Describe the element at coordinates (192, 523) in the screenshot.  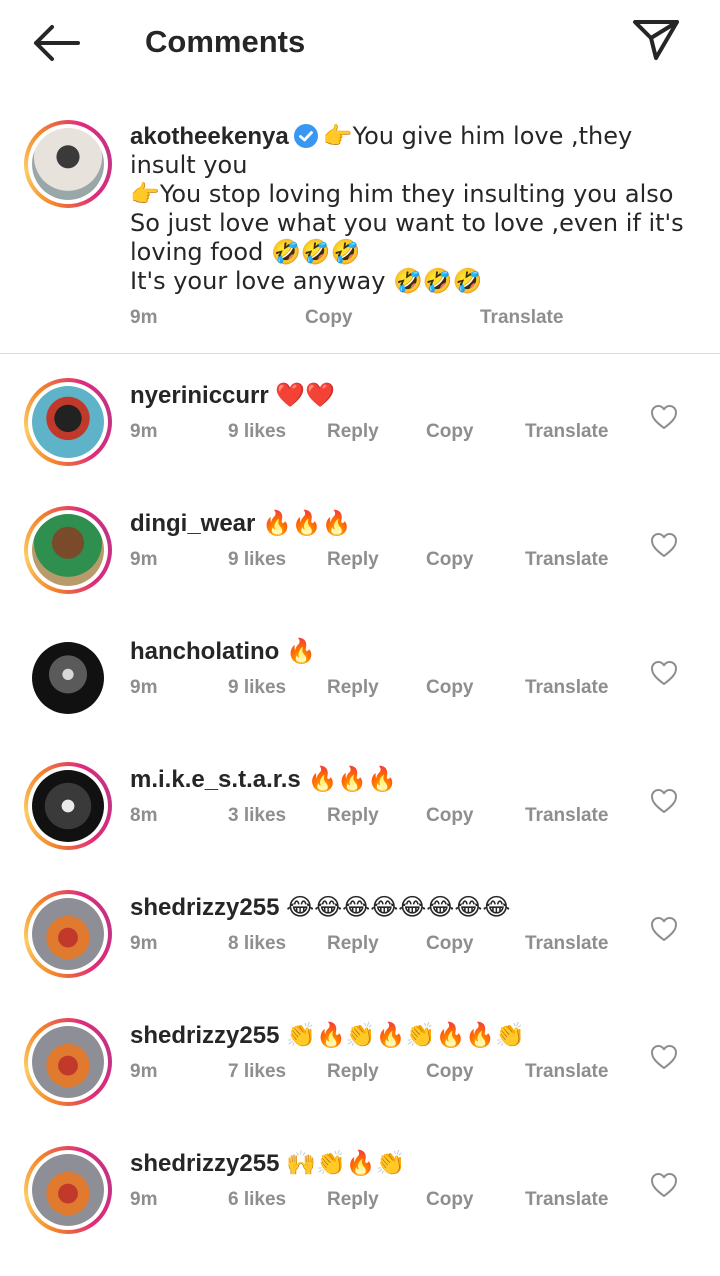
I see `comment-username: dingi_wear` at that location.